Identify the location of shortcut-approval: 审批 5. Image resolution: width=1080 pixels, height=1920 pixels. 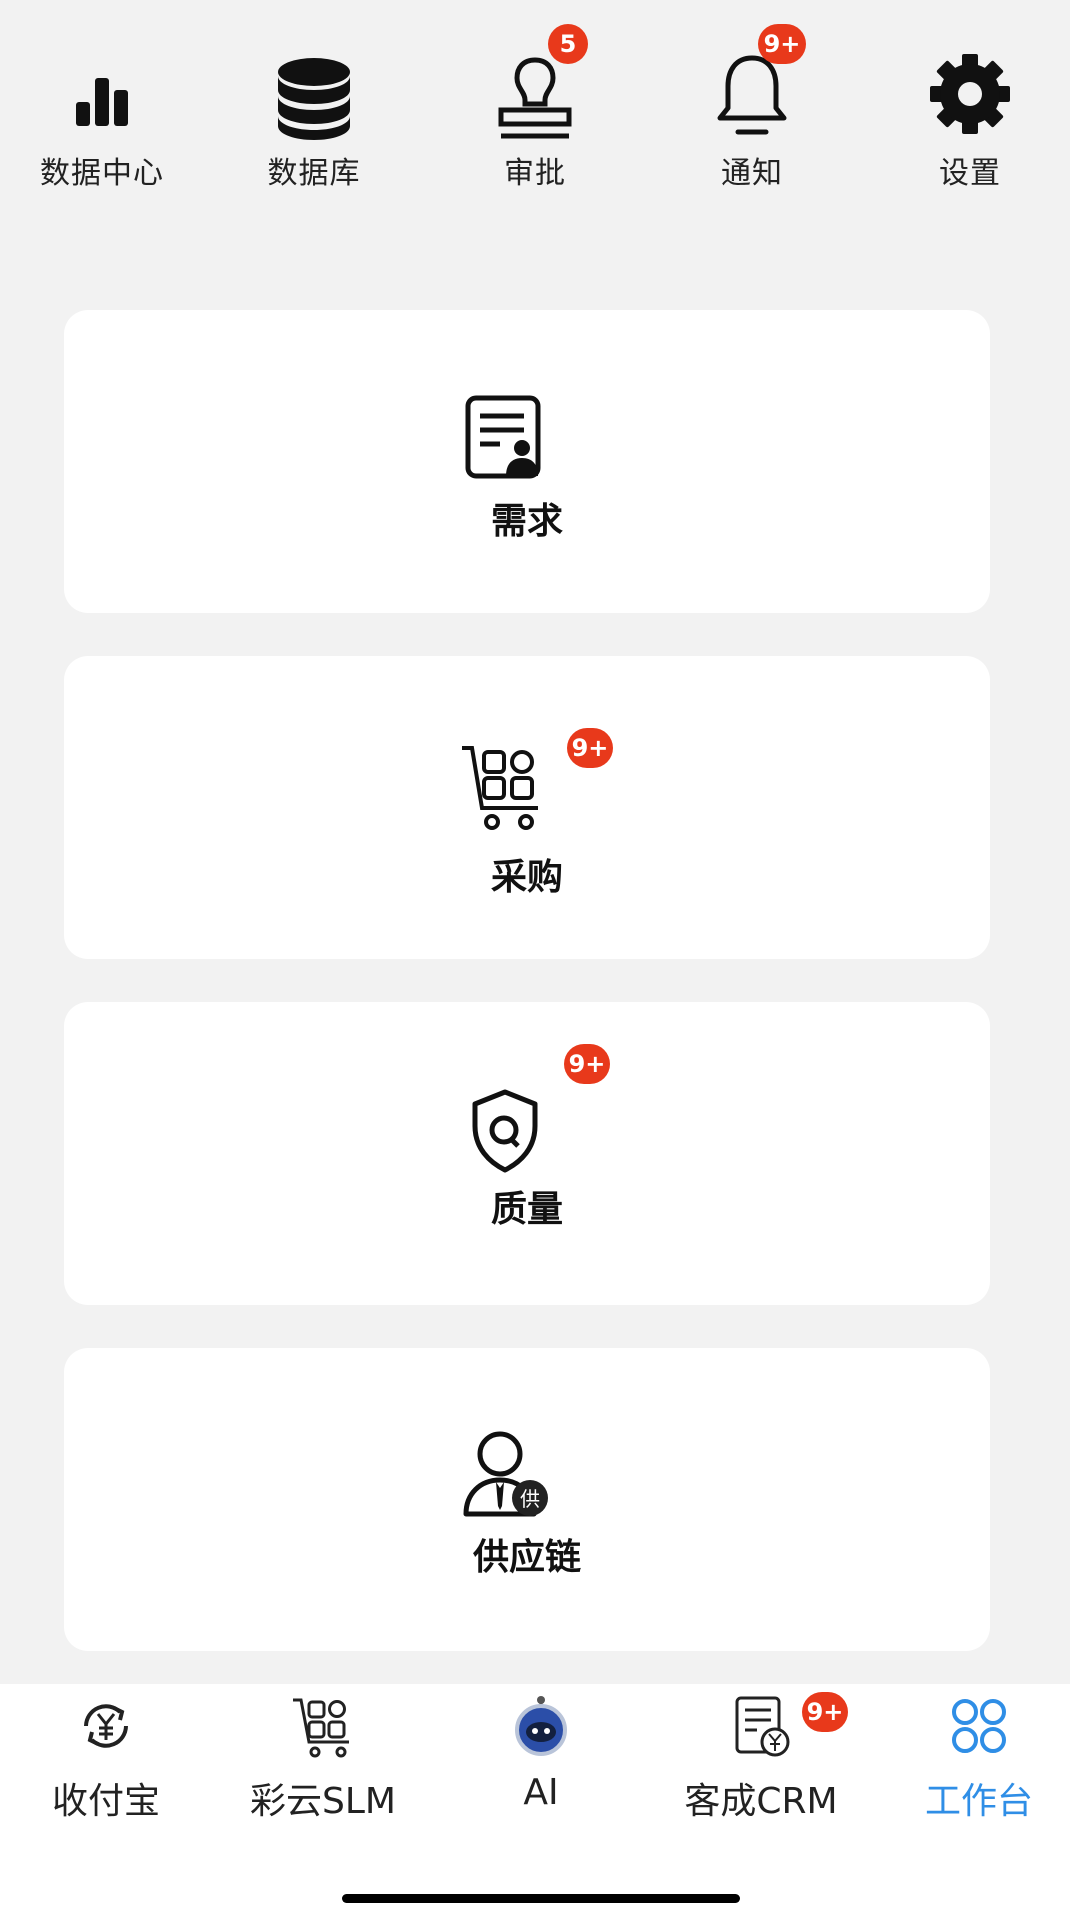
(535, 113).